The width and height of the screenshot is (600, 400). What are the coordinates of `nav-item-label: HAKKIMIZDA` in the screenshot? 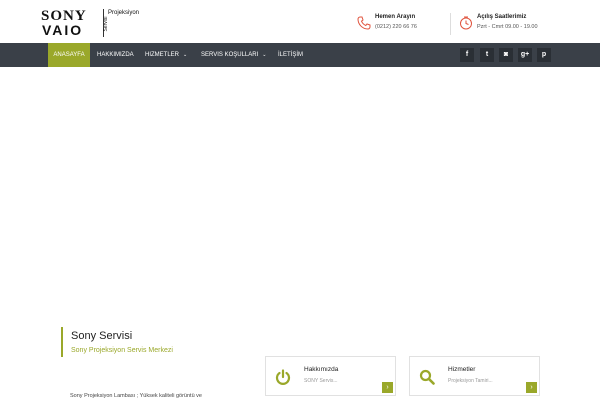 It's located at (115, 55).